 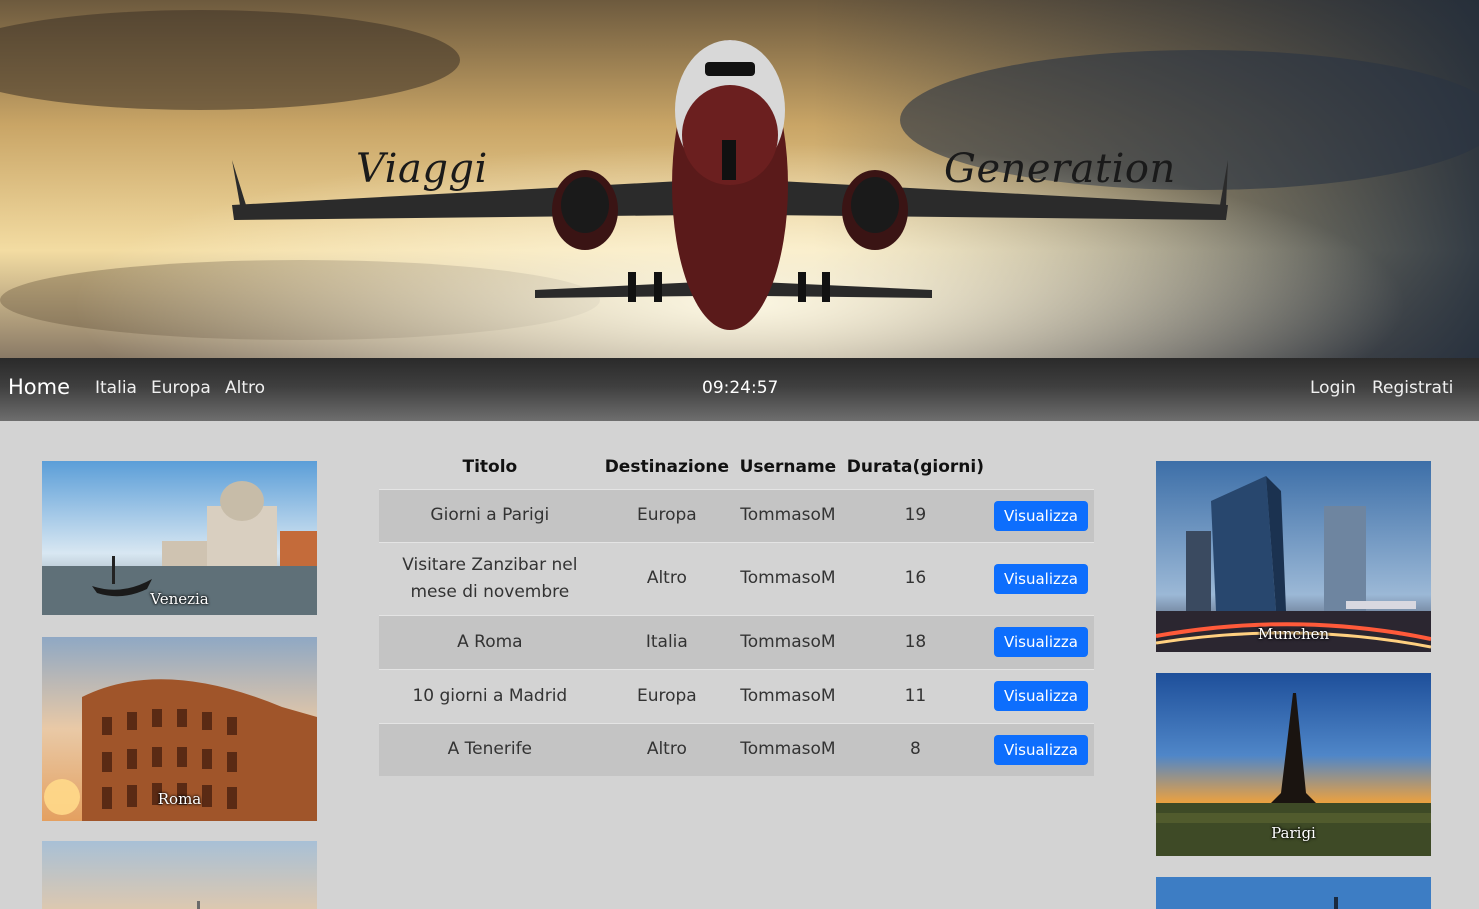 I want to click on nav-link-italia: Italia, so click(x=116, y=388).